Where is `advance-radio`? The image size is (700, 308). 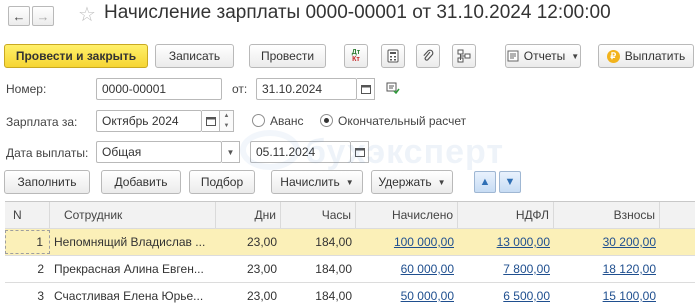 advance-radio is located at coordinates (258, 120).